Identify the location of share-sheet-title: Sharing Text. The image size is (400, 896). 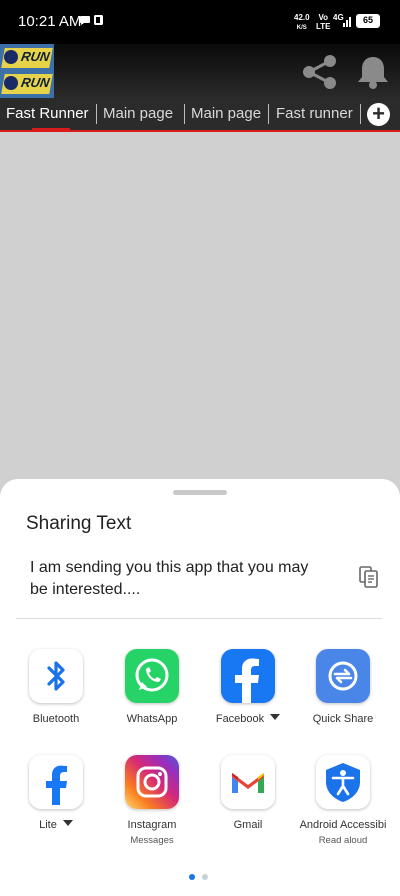
(79, 523).